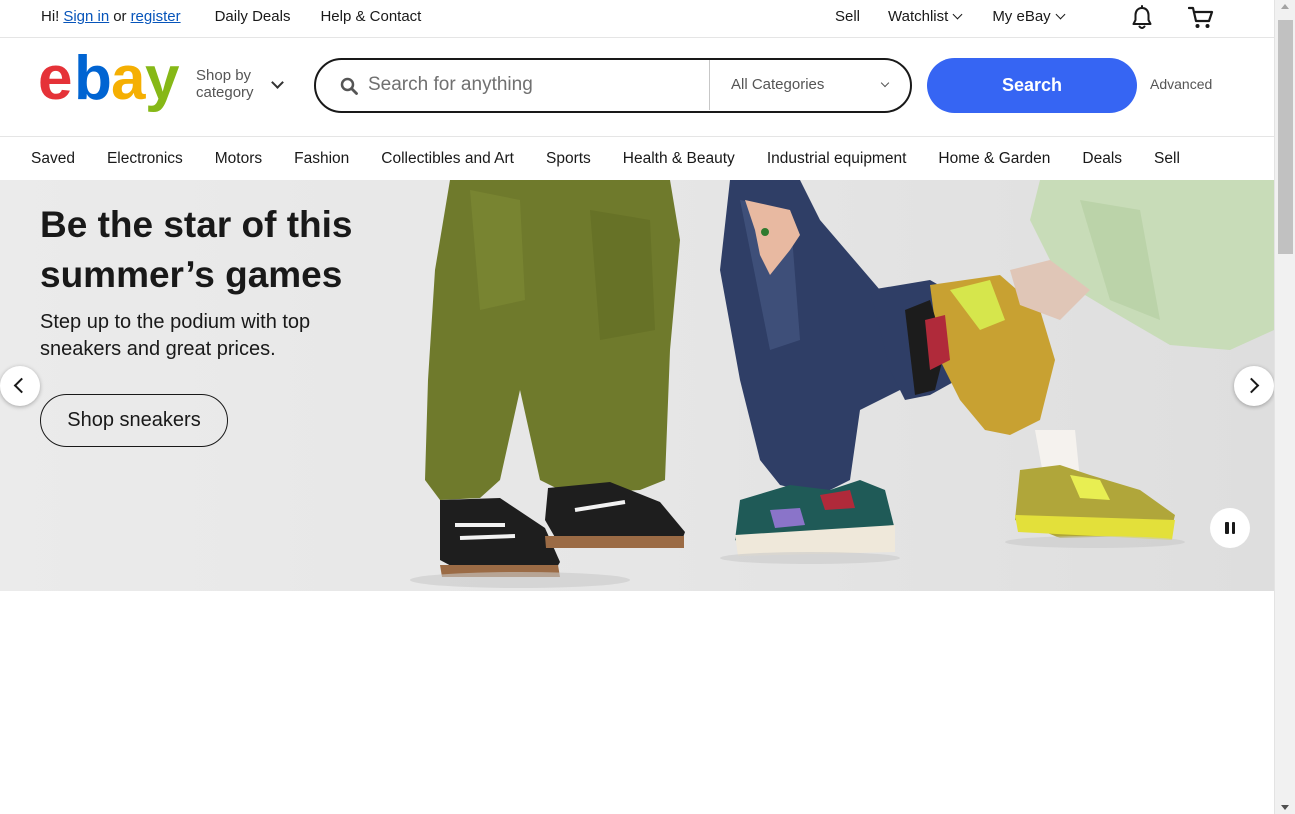 This screenshot has width=1295, height=814. I want to click on register-link: register, so click(156, 16).